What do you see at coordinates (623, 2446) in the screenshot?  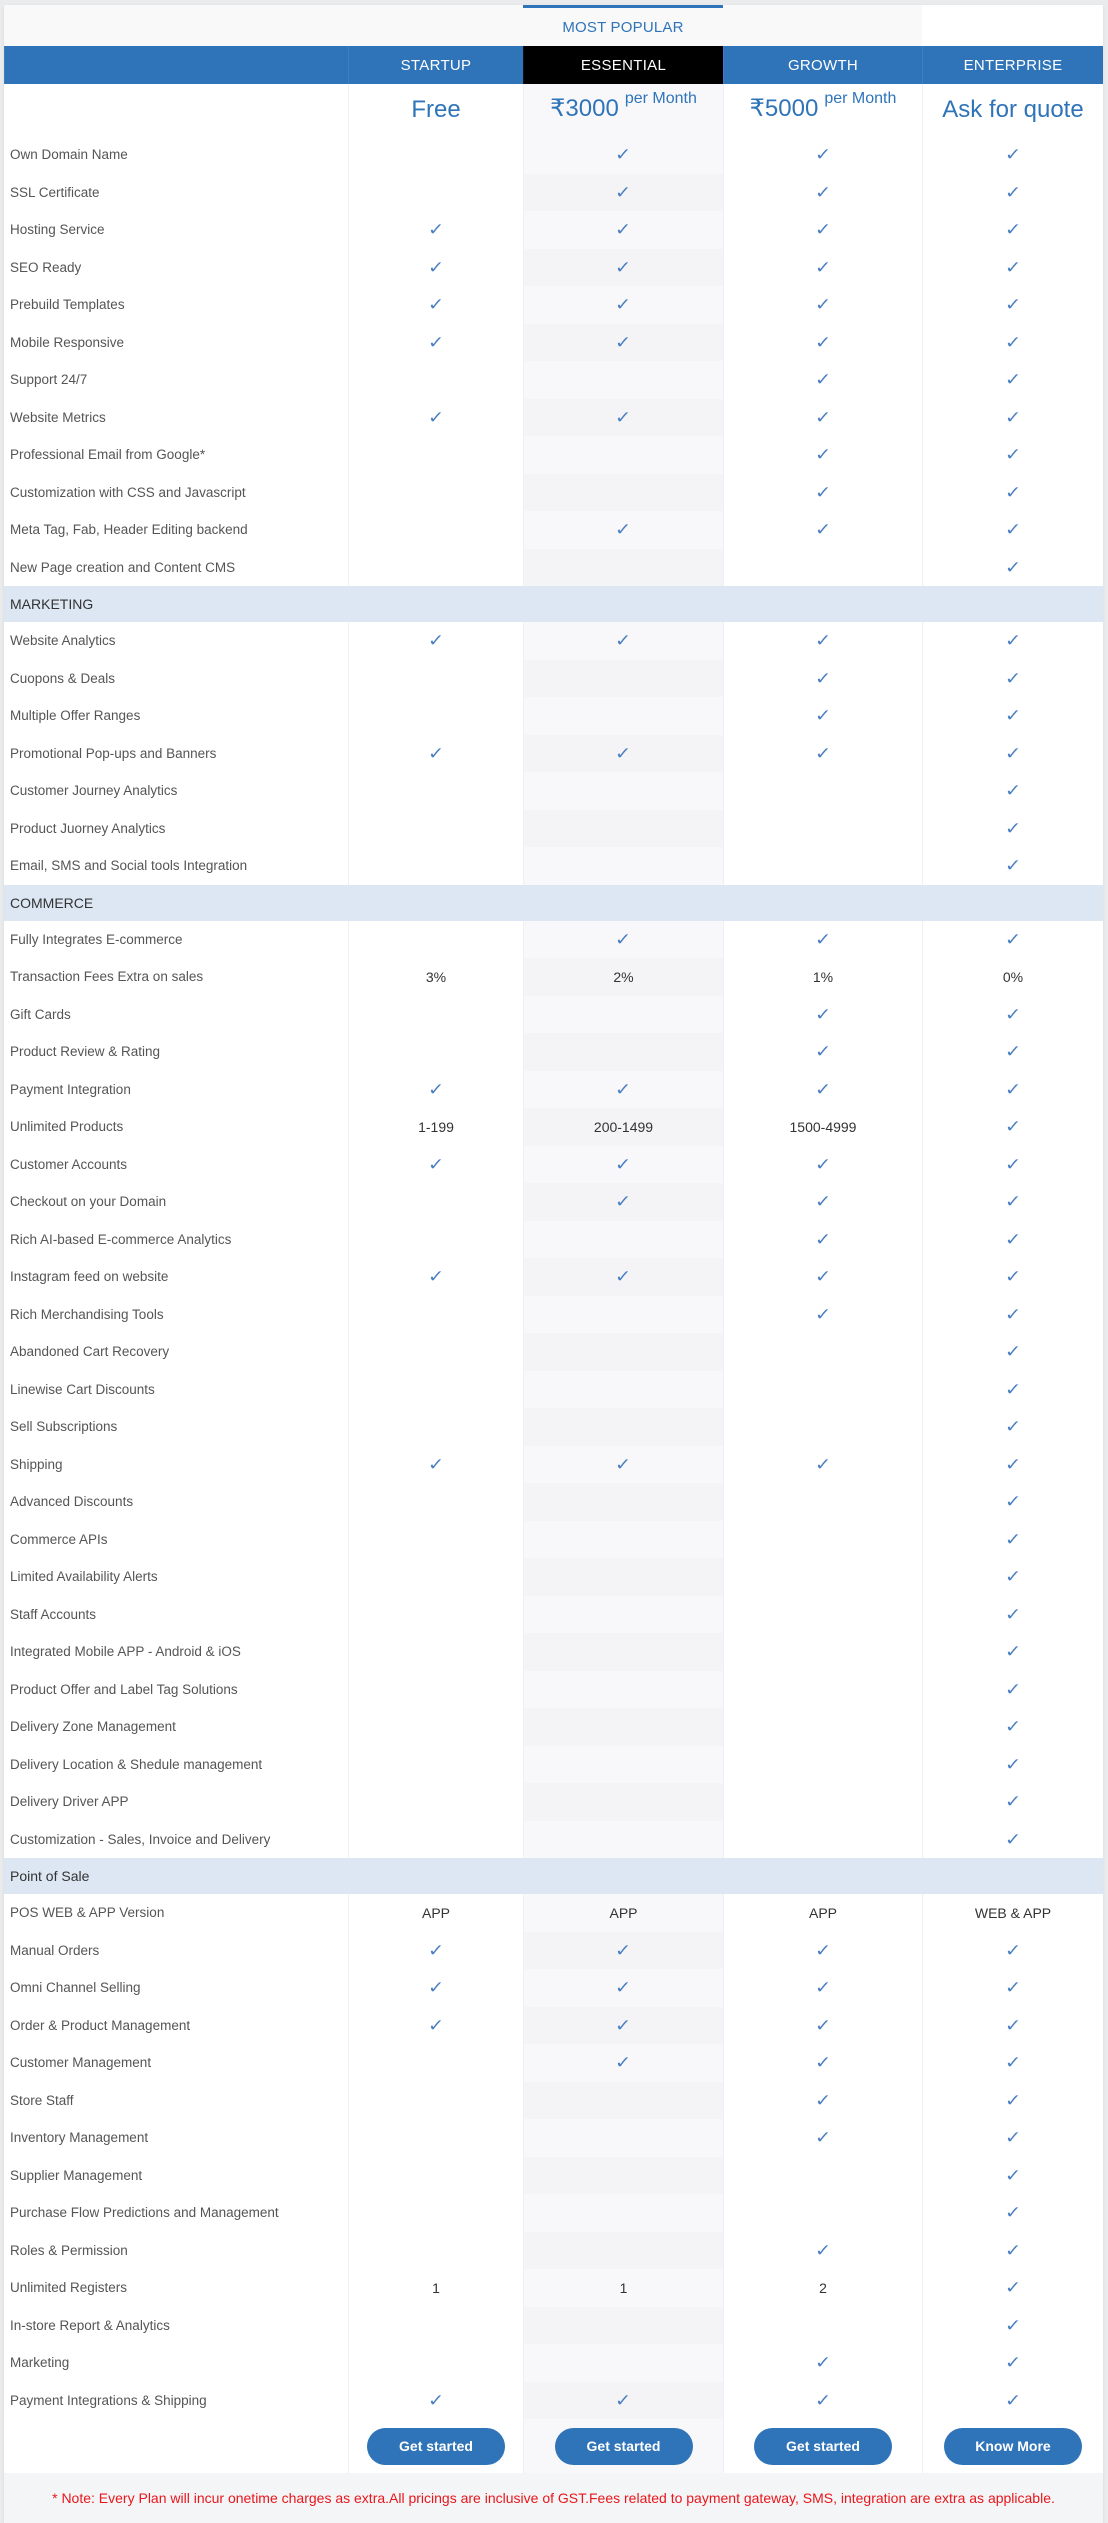 I see `get-started-essential-button: Get started` at bounding box center [623, 2446].